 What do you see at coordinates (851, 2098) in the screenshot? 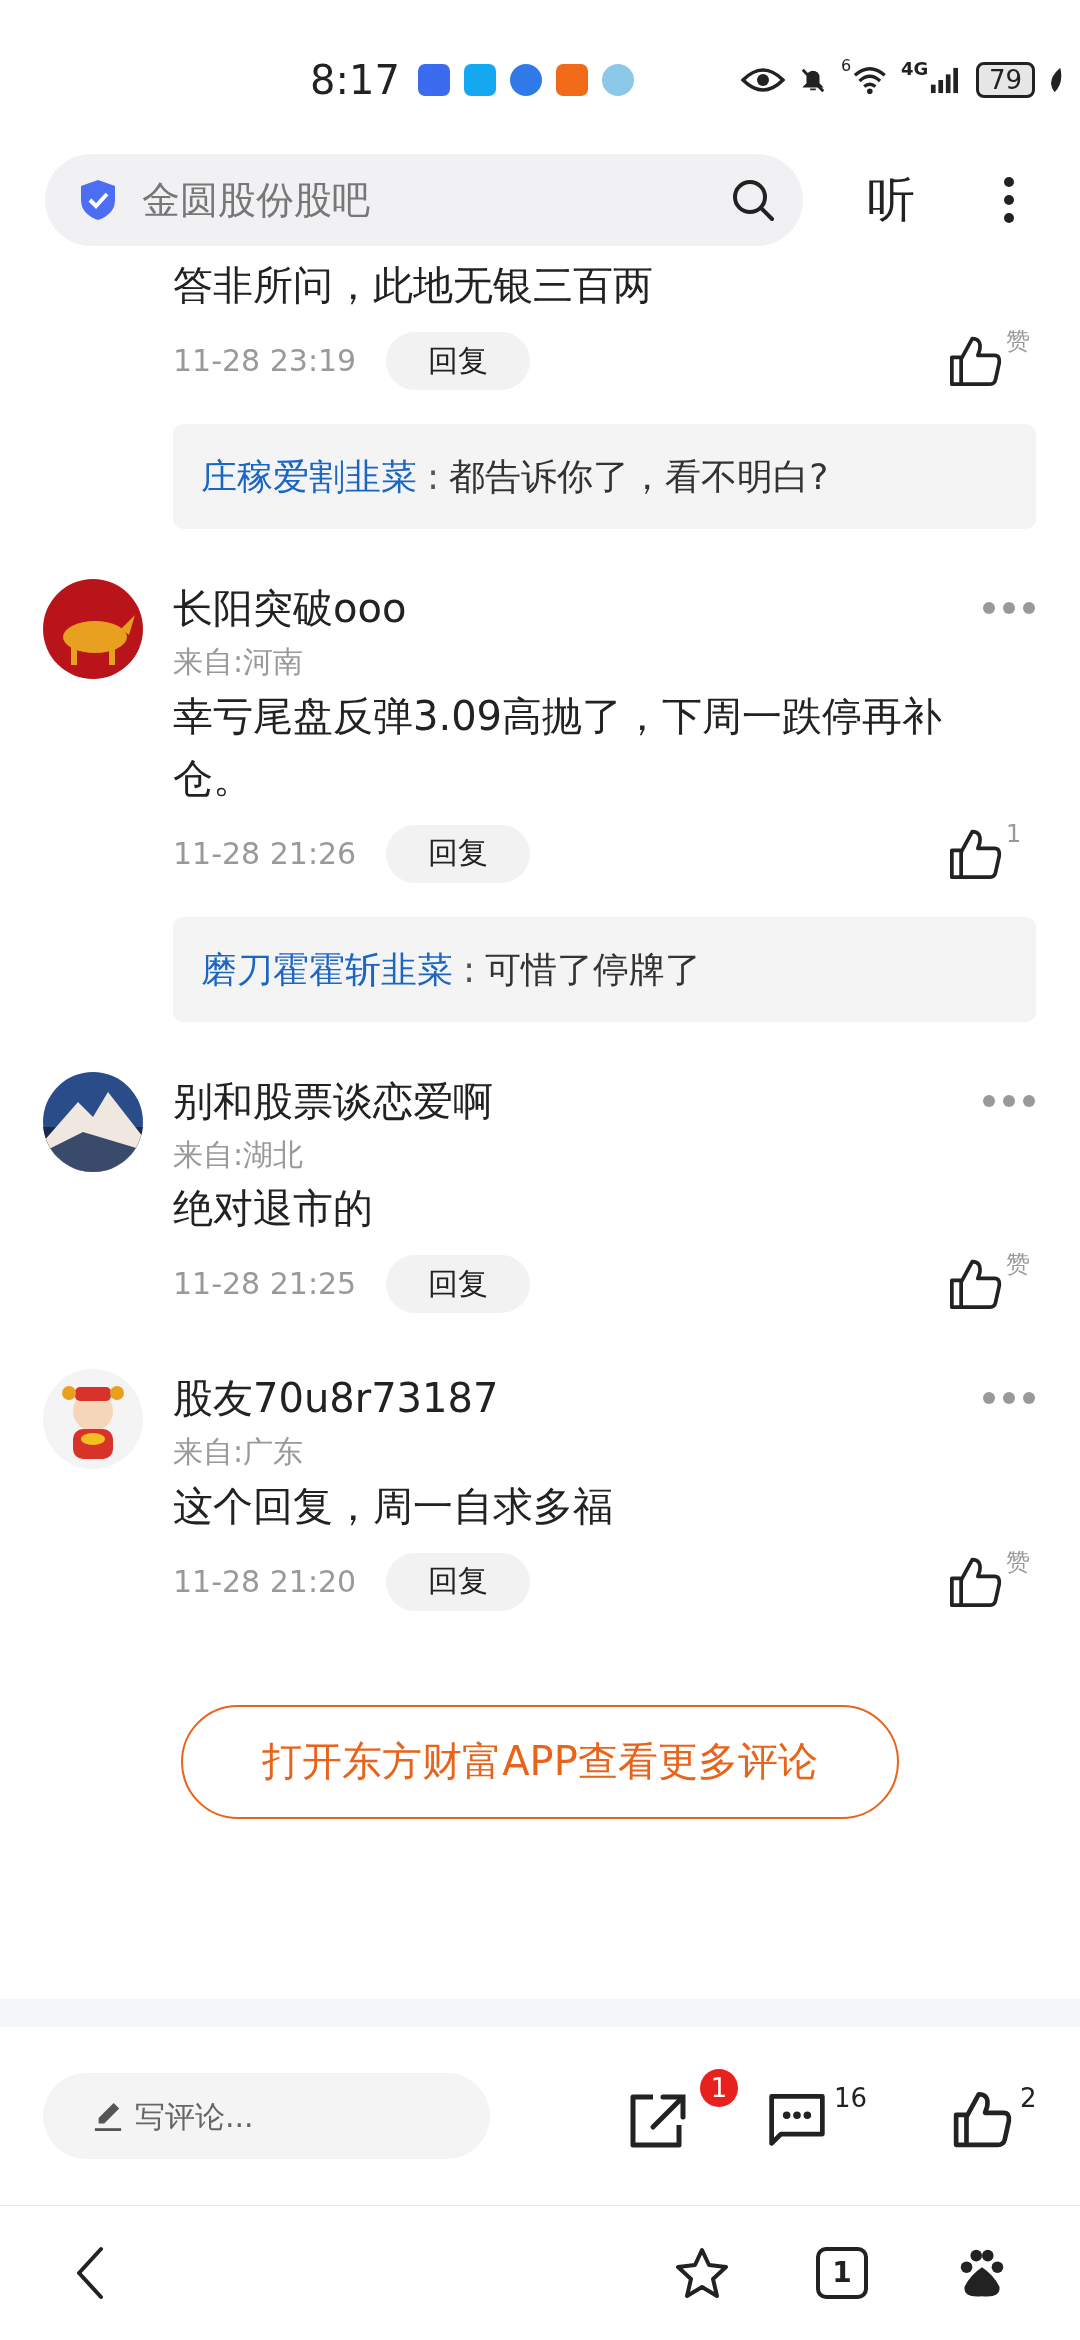
I see `comment-count: 16` at bounding box center [851, 2098].